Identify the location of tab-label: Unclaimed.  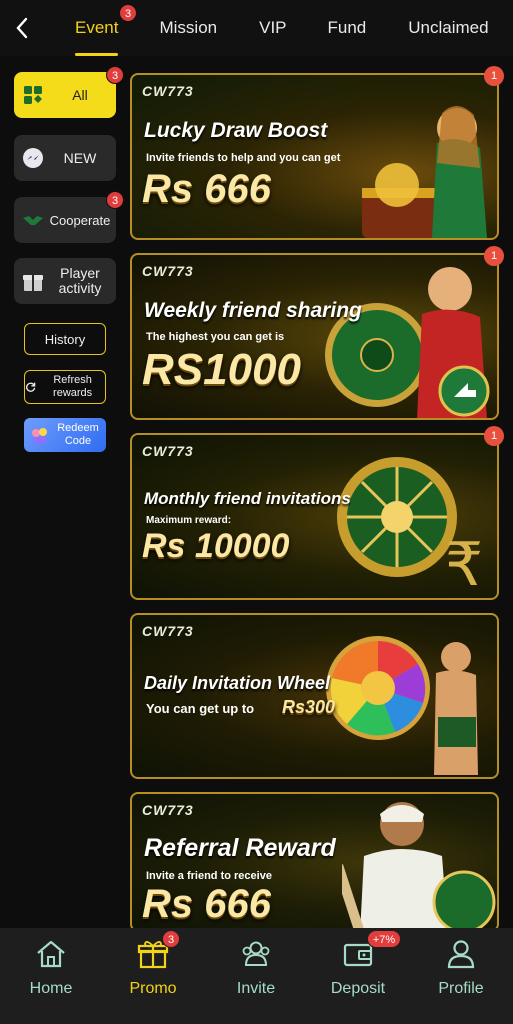
(448, 27).